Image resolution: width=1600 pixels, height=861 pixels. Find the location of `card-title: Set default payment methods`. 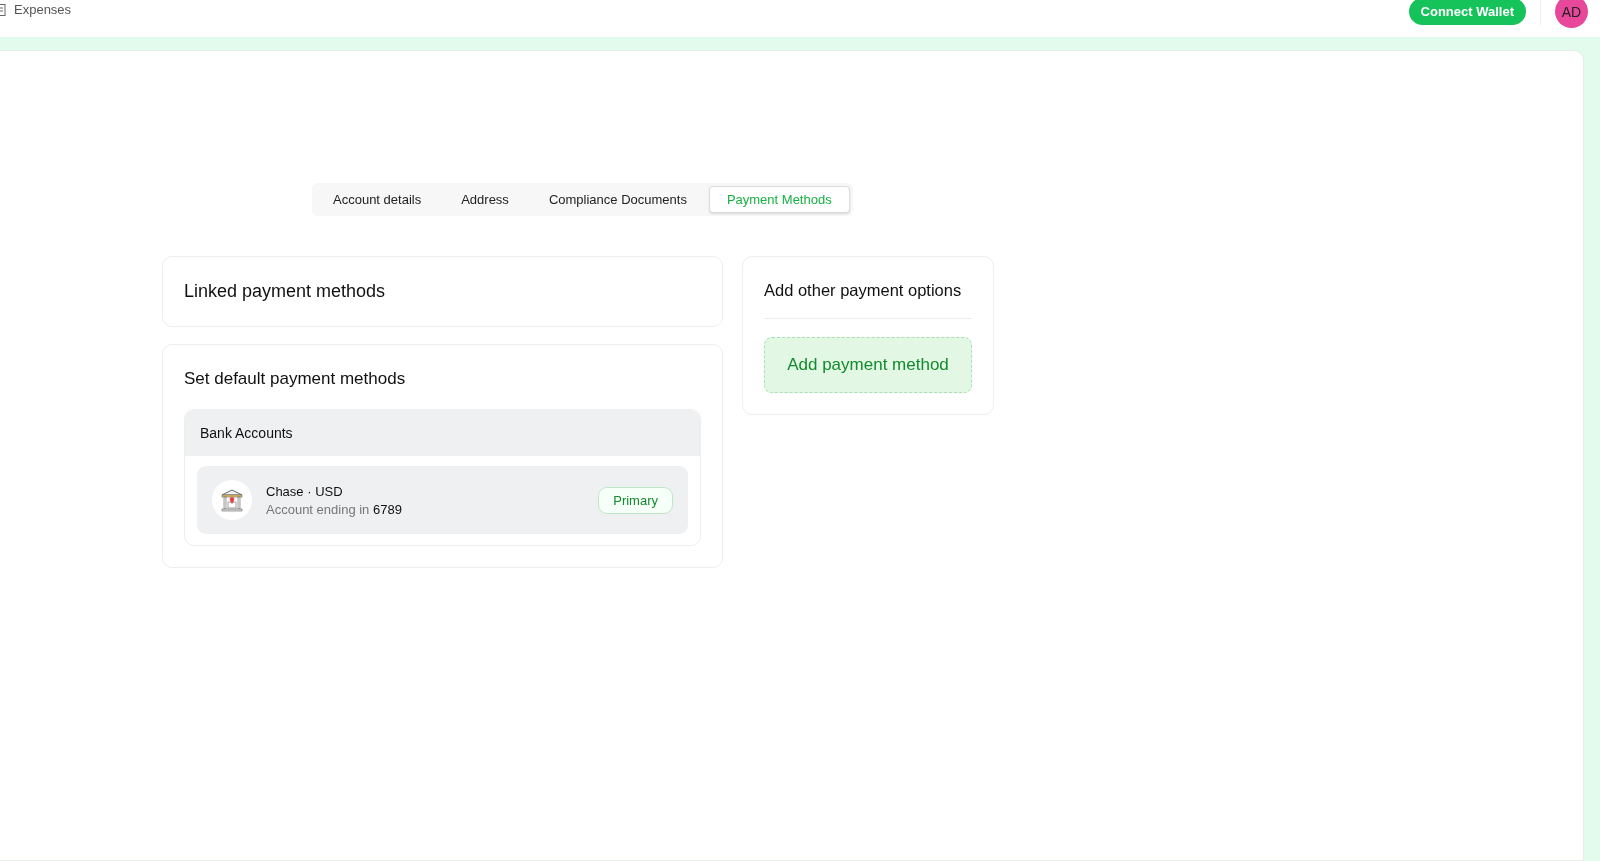

card-title: Set default payment methods is located at coordinates (295, 379).